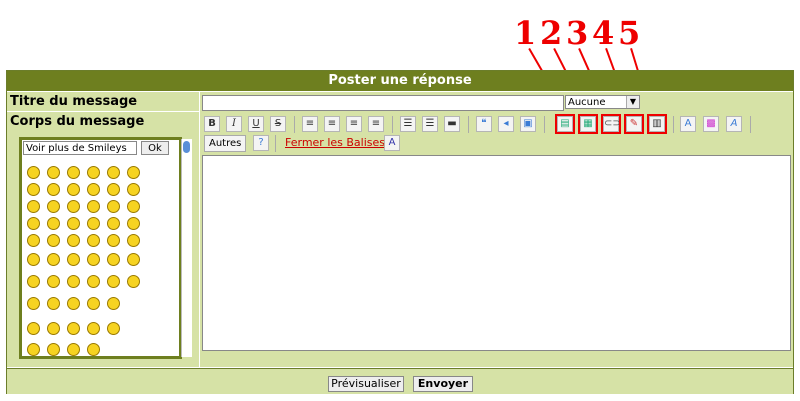 This screenshot has height=401, width=800. Describe the element at coordinates (376, 124) in the screenshot. I see `justify-icon: ≡` at that location.